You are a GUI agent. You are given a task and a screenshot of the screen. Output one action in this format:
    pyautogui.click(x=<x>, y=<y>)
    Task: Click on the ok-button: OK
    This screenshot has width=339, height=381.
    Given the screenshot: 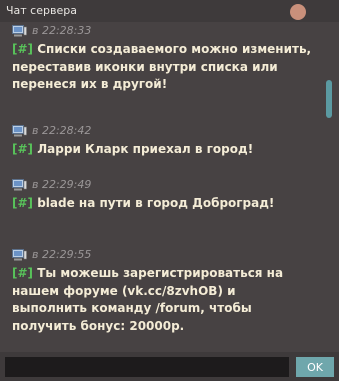 What is the action you would take?
    pyautogui.click(x=315, y=367)
    